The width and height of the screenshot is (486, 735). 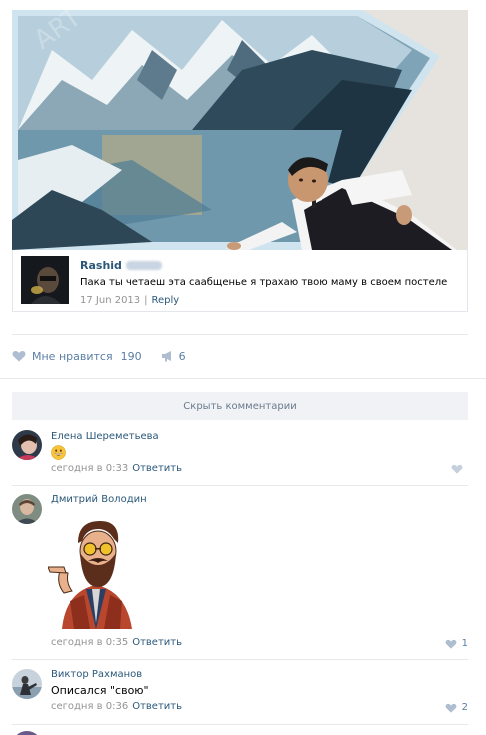 What do you see at coordinates (464, 707) in the screenshot?
I see `comment-like-count: 2` at bounding box center [464, 707].